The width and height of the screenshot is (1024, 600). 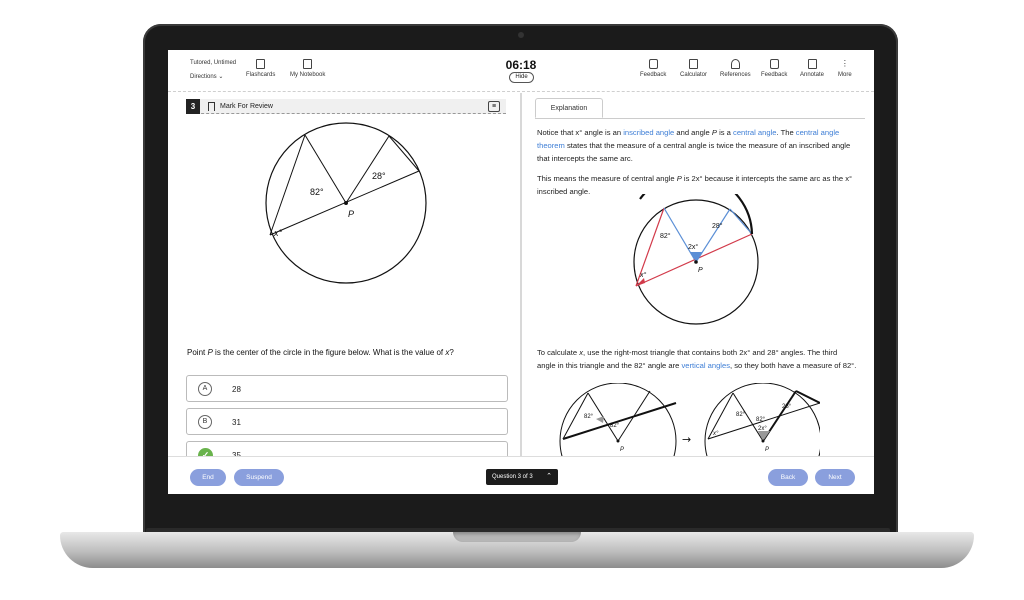 What do you see at coordinates (347, 421) in the screenshot?
I see `choice-b: B 31` at bounding box center [347, 421].